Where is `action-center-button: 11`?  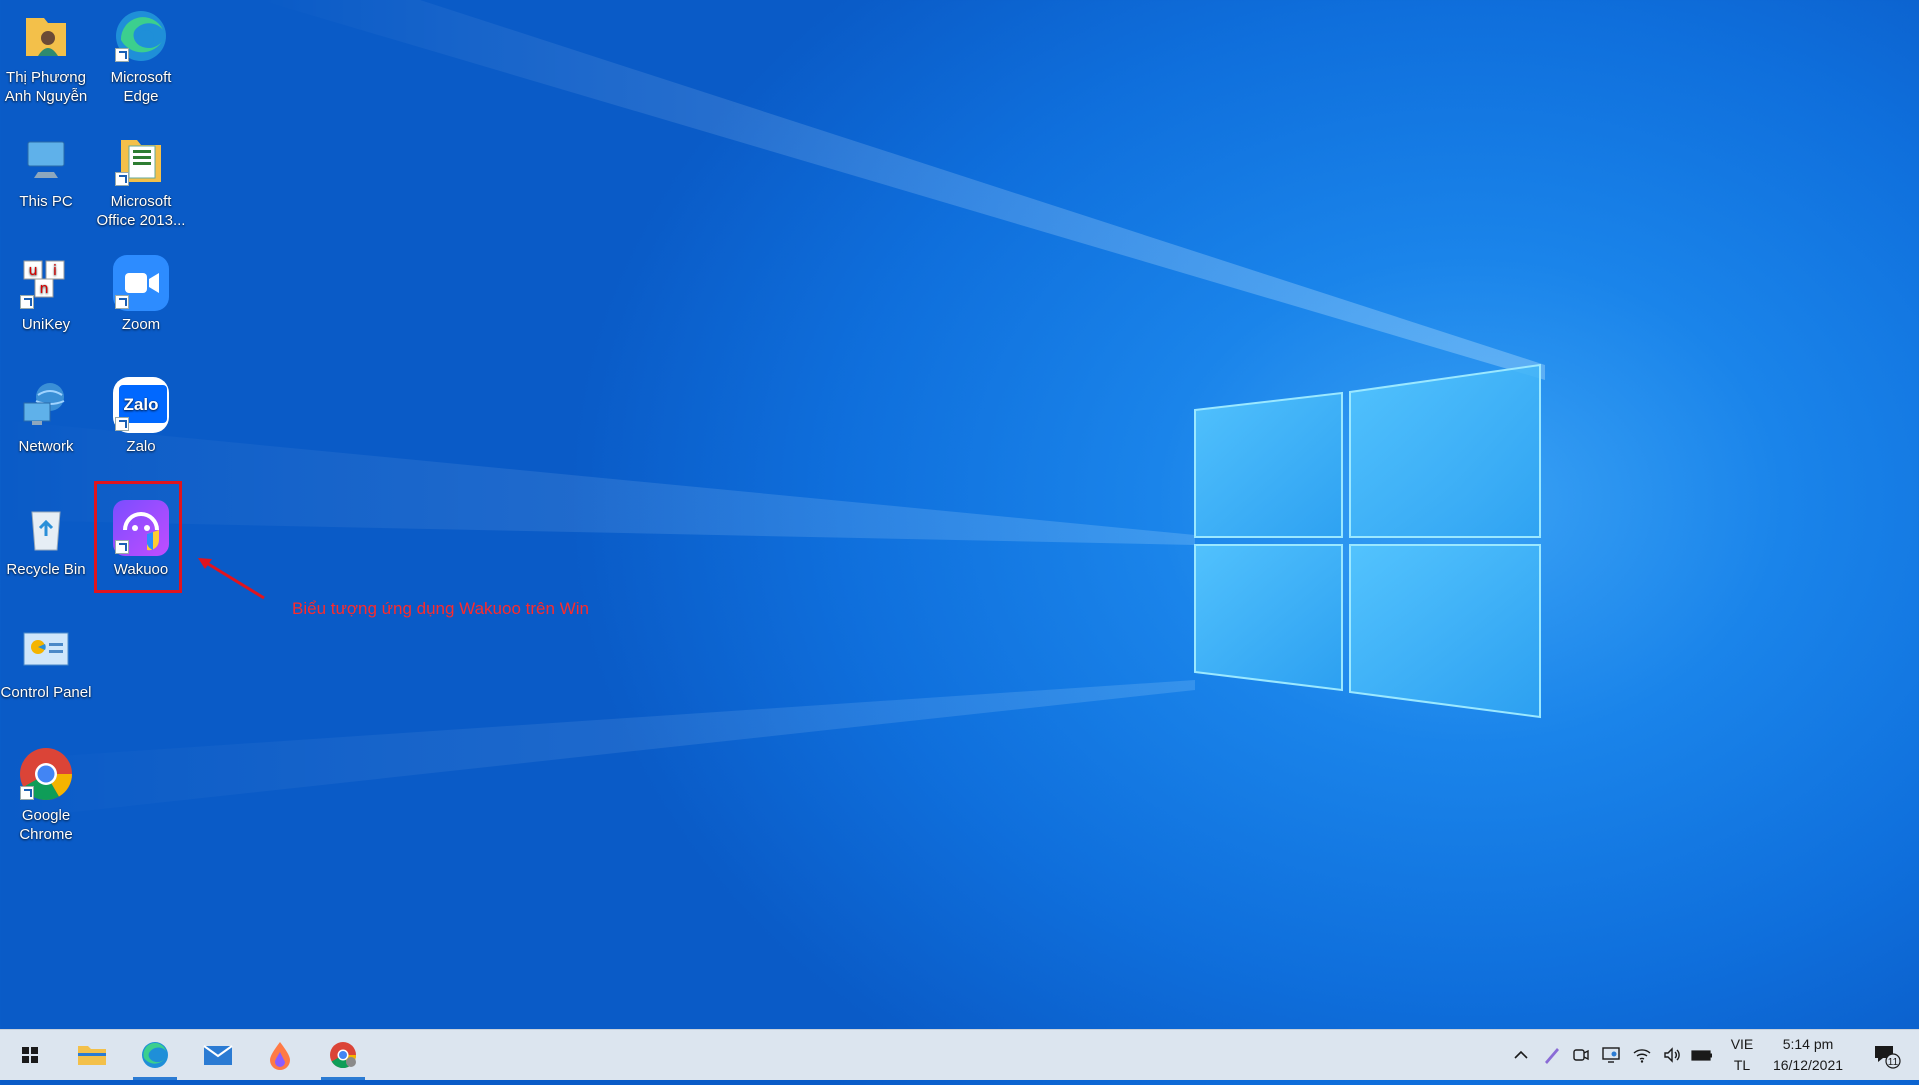
action-center-button: 11 is located at coordinates (1886, 1055).